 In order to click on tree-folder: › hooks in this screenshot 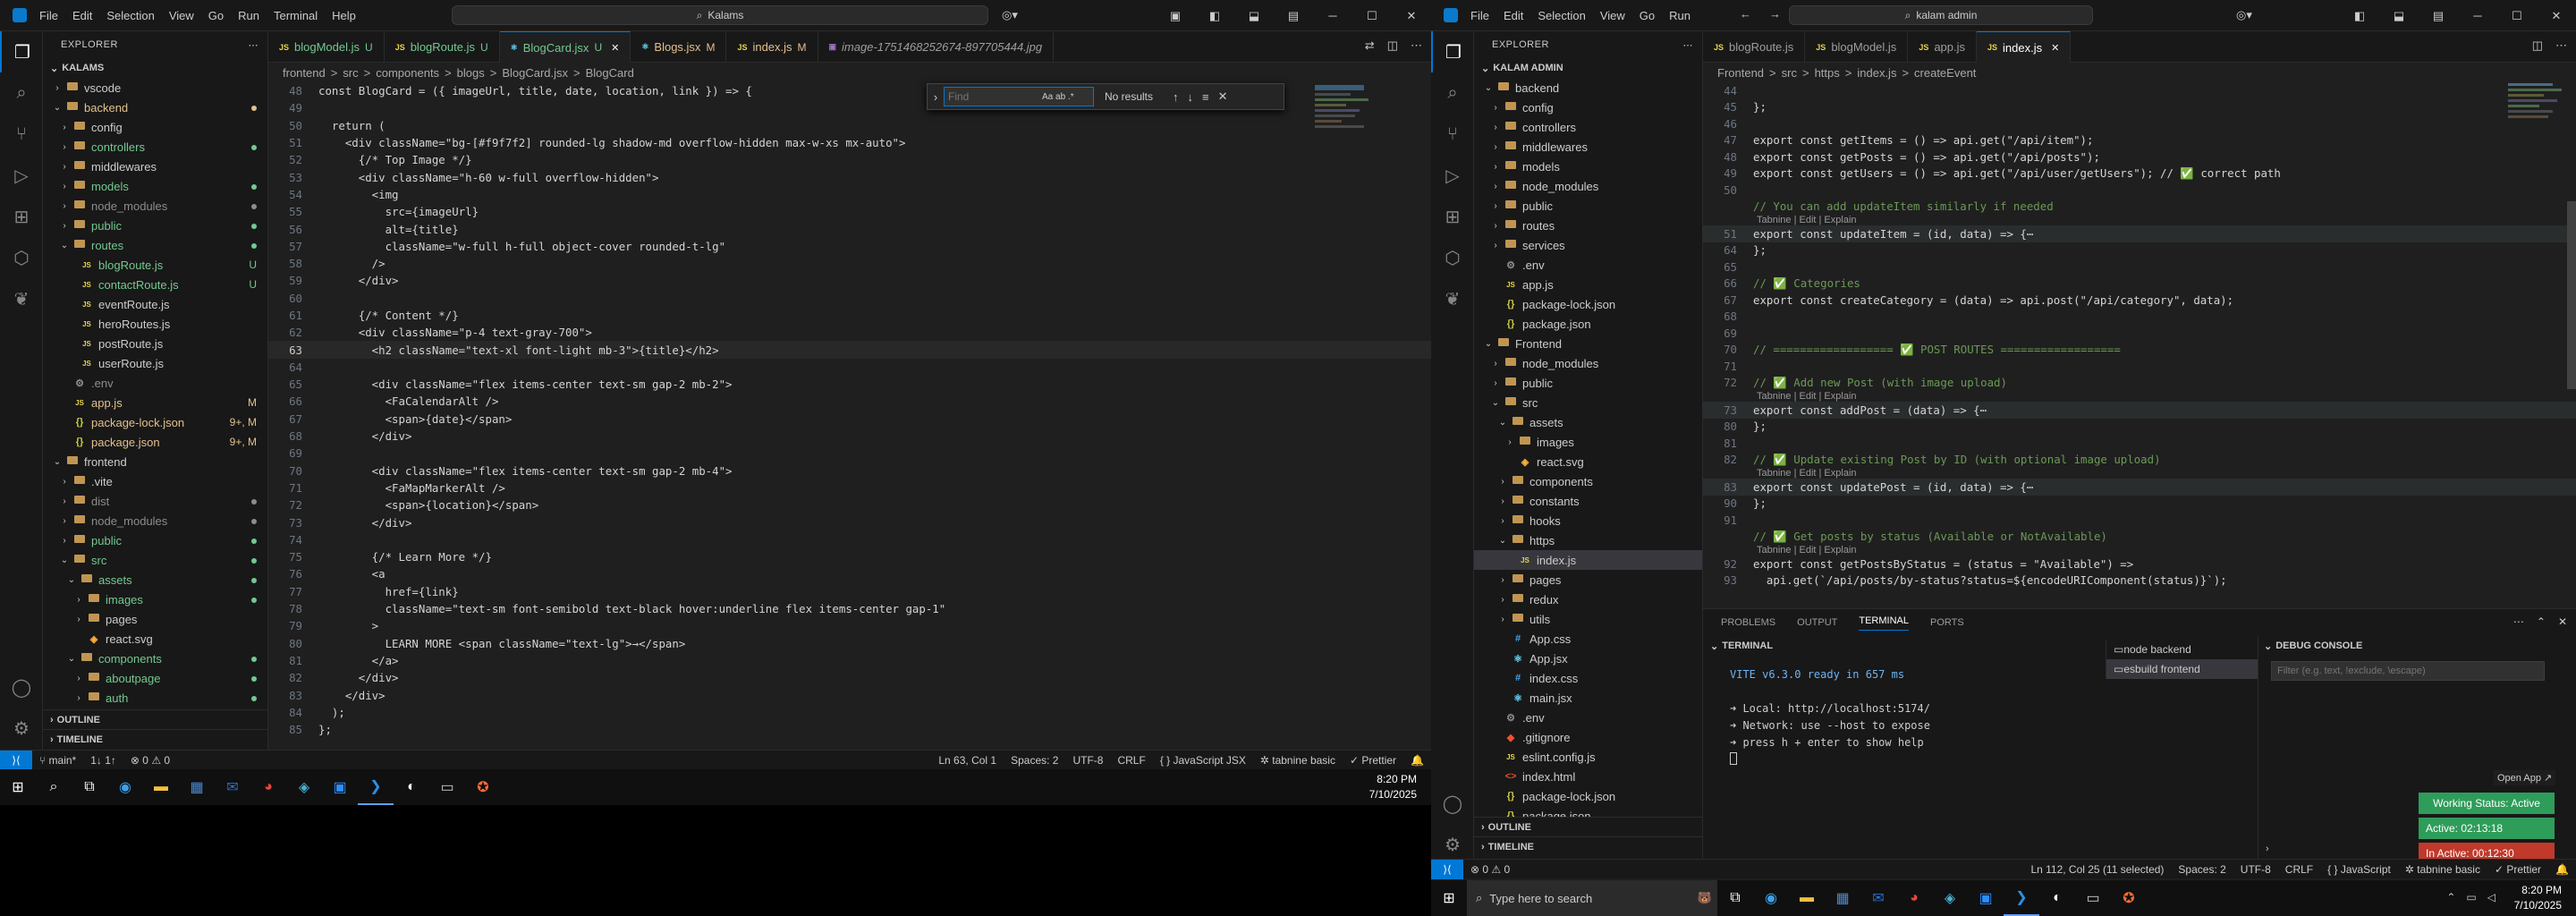, I will do `click(1588, 520)`.